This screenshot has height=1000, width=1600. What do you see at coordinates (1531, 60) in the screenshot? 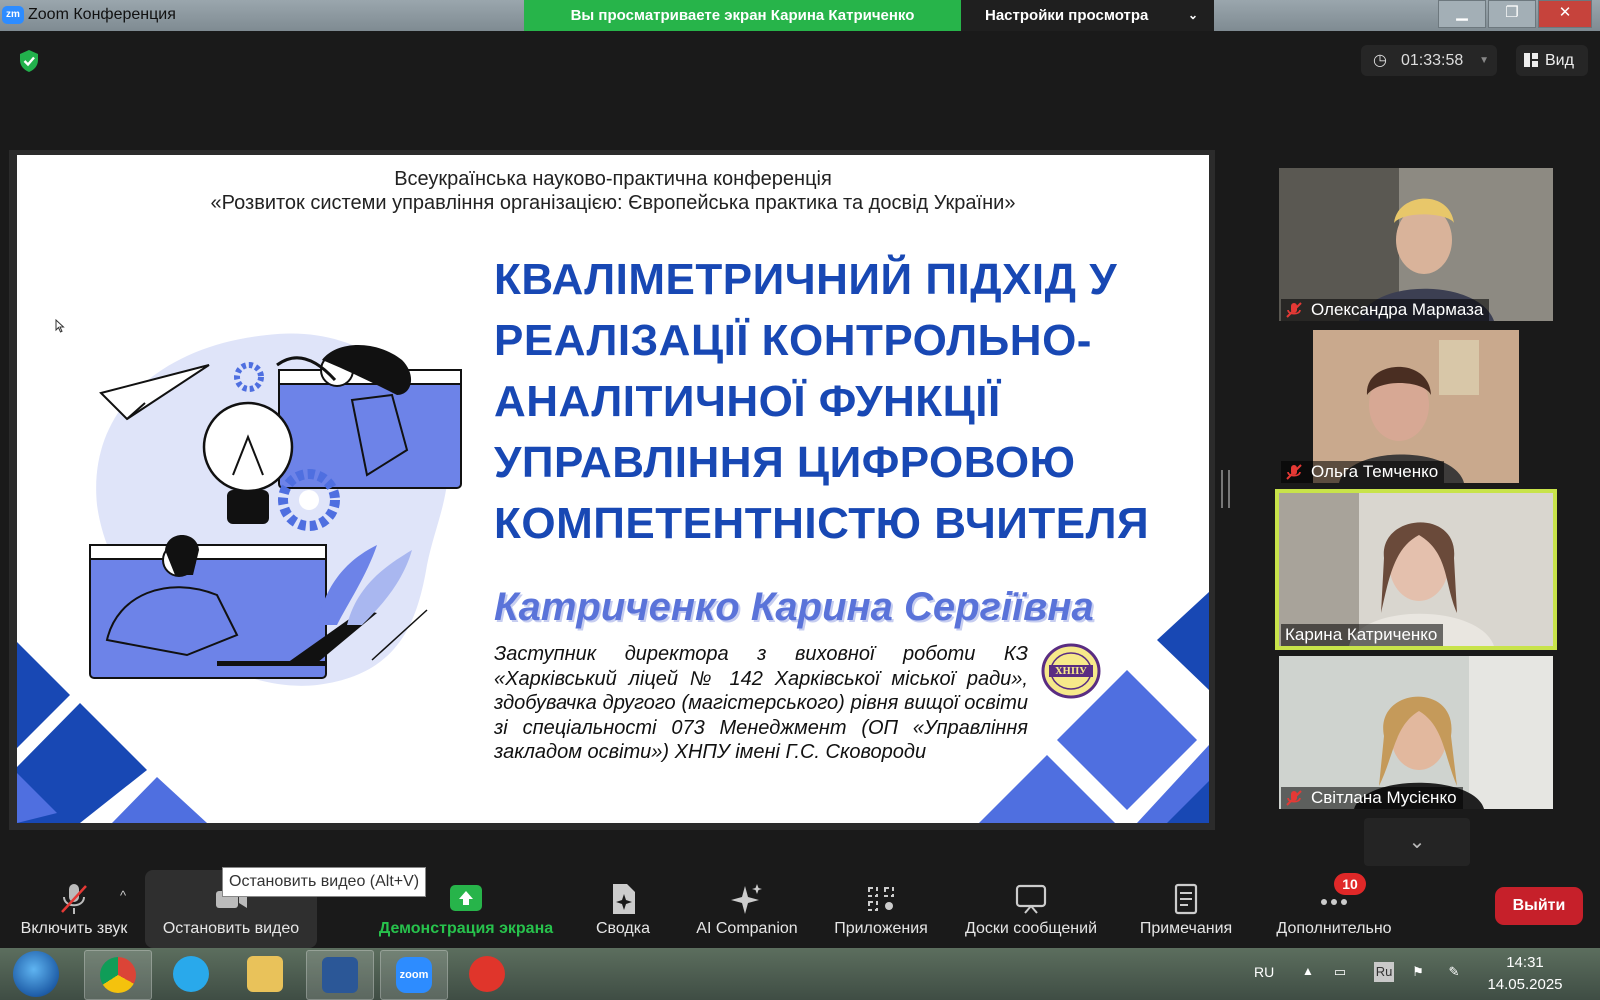
I see `layout-icon` at bounding box center [1531, 60].